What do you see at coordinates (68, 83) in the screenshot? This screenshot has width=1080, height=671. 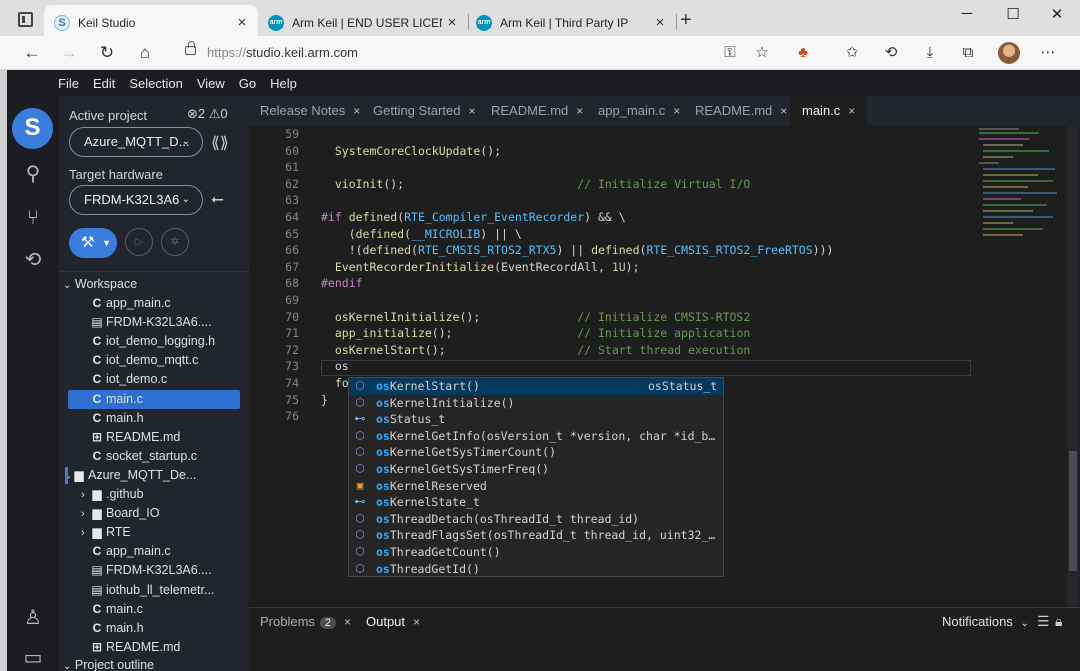 I see `menu-file: File` at bounding box center [68, 83].